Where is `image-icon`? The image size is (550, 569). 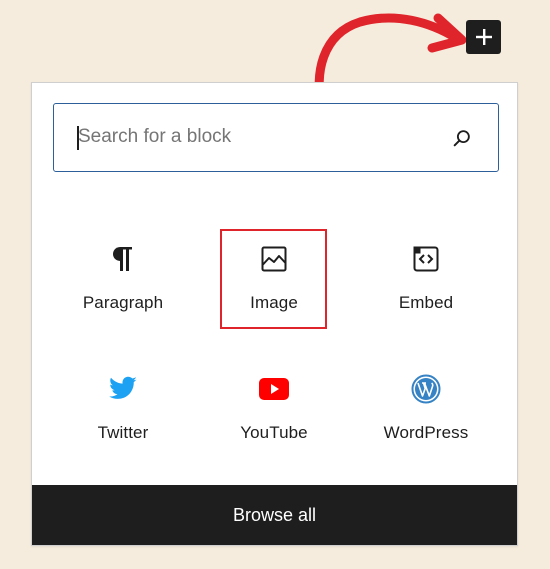
image-icon is located at coordinates (274, 259).